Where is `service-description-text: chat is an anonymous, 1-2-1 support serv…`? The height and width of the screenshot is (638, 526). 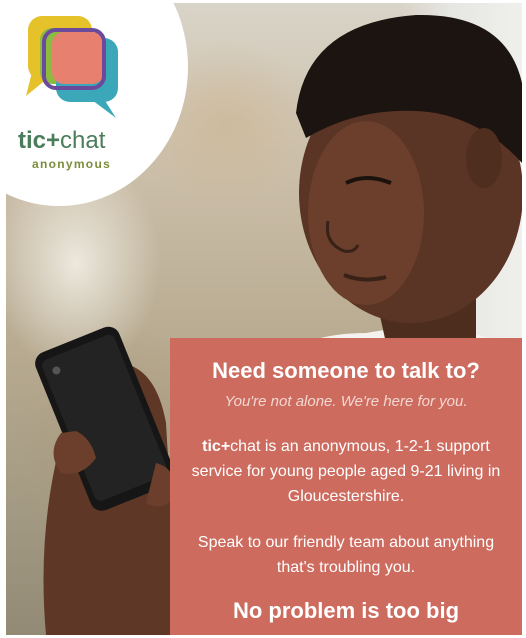 service-description-text: chat is an anonymous, 1-2-1 support serv… is located at coordinates (346, 471).